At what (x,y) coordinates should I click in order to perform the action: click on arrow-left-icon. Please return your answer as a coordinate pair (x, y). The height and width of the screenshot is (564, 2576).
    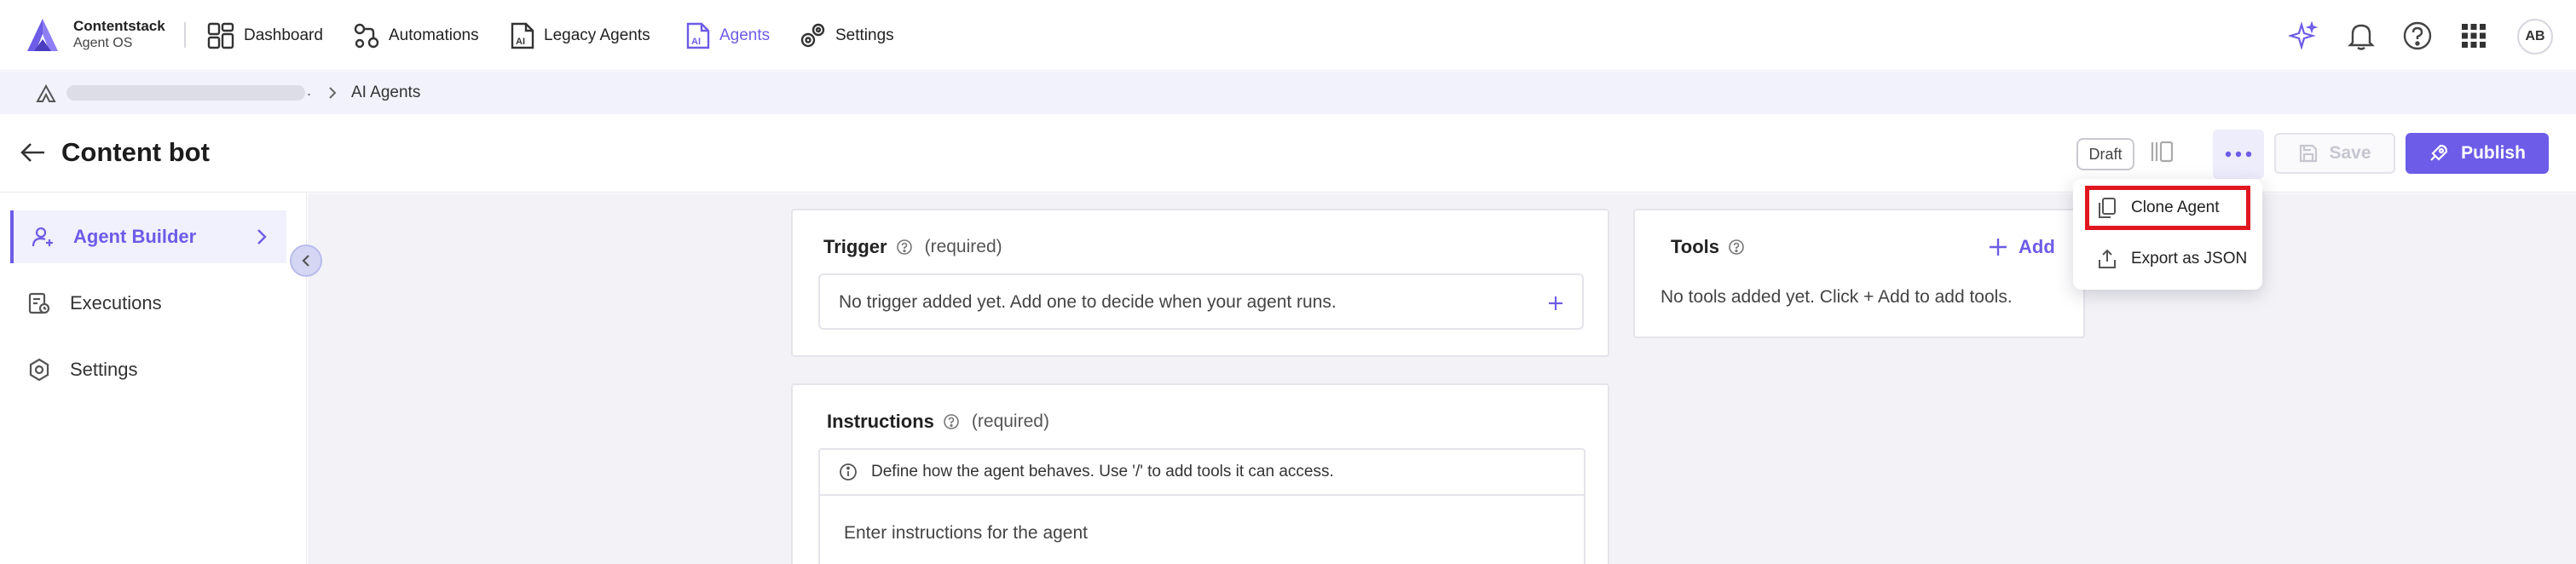
    Looking at the image, I should click on (32, 152).